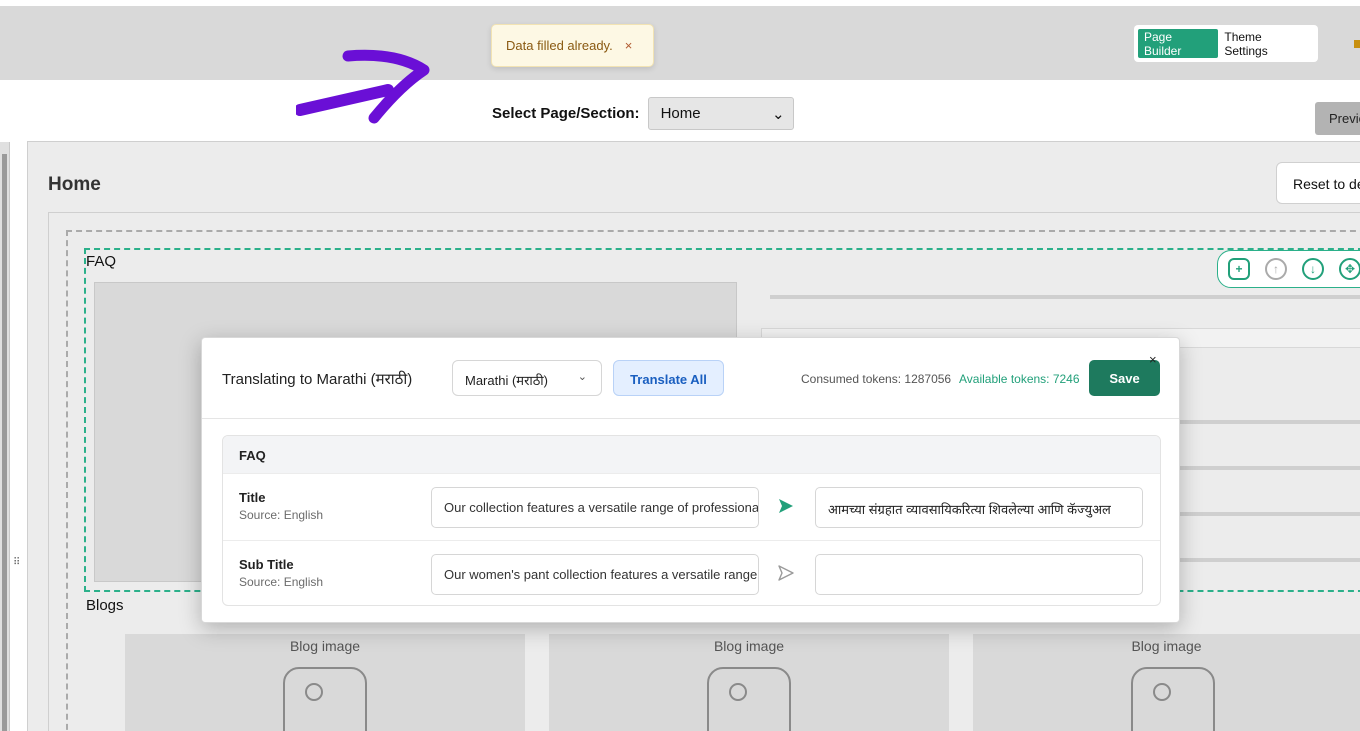 Image resolution: width=1360 pixels, height=731 pixels. I want to click on builder-tabs: Page Builder Theme Settings, so click(1226, 43).